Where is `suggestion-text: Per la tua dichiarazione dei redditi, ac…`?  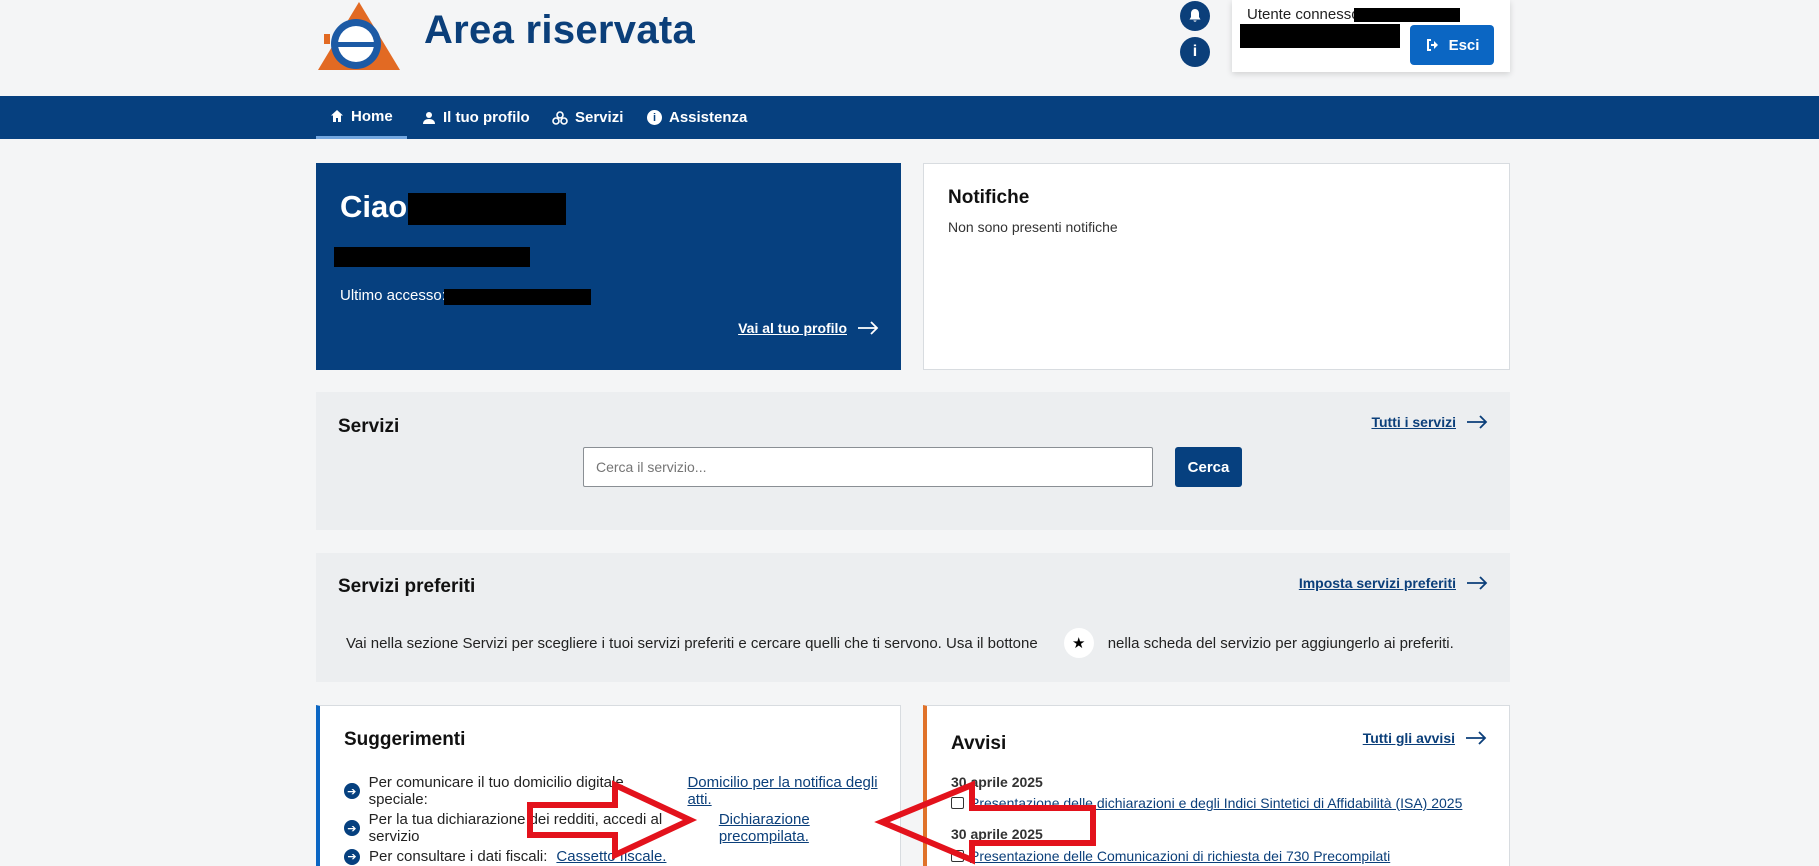 suggestion-text: Per la tua dichiarazione dei redditi, ac… is located at coordinates (515, 828).